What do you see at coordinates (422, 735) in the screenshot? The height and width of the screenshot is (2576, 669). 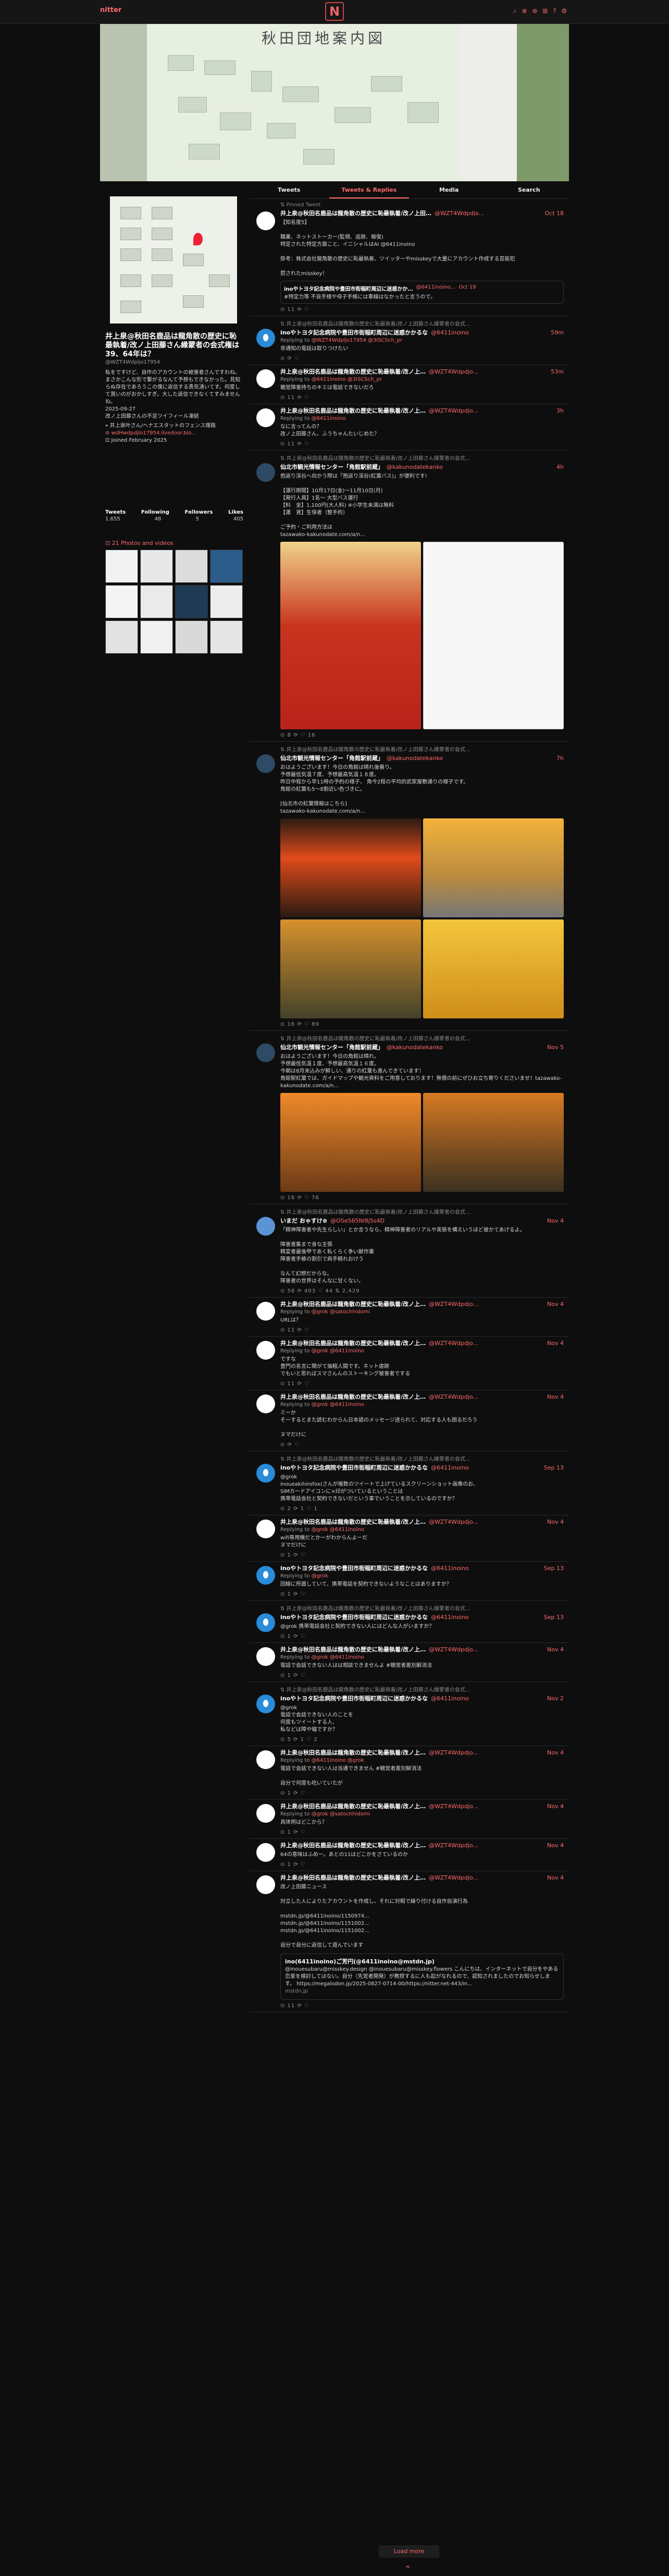 I see `tweet-actions: ⊙ 8 ⟳ ♡ 16` at bounding box center [422, 735].